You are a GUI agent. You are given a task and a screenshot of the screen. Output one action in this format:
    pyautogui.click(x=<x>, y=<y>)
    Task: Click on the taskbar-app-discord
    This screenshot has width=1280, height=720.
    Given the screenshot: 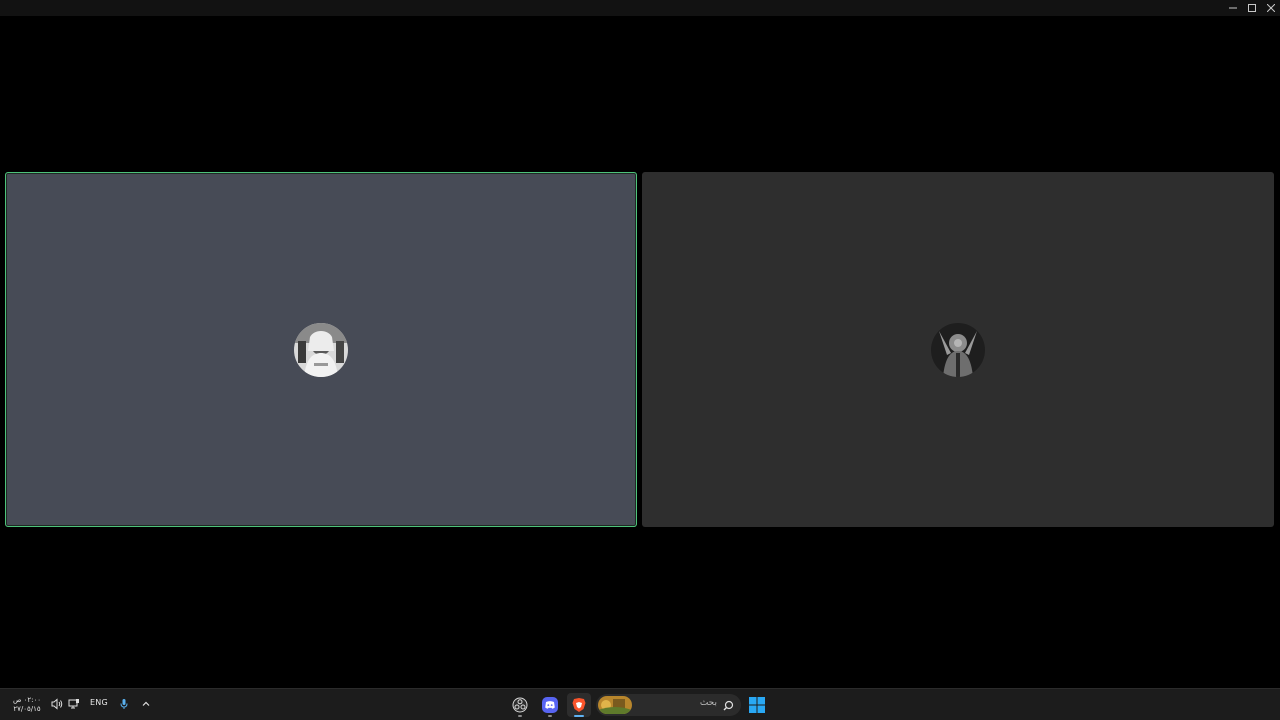 What is the action you would take?
    pyautogui.click(x=550, y=705)
    